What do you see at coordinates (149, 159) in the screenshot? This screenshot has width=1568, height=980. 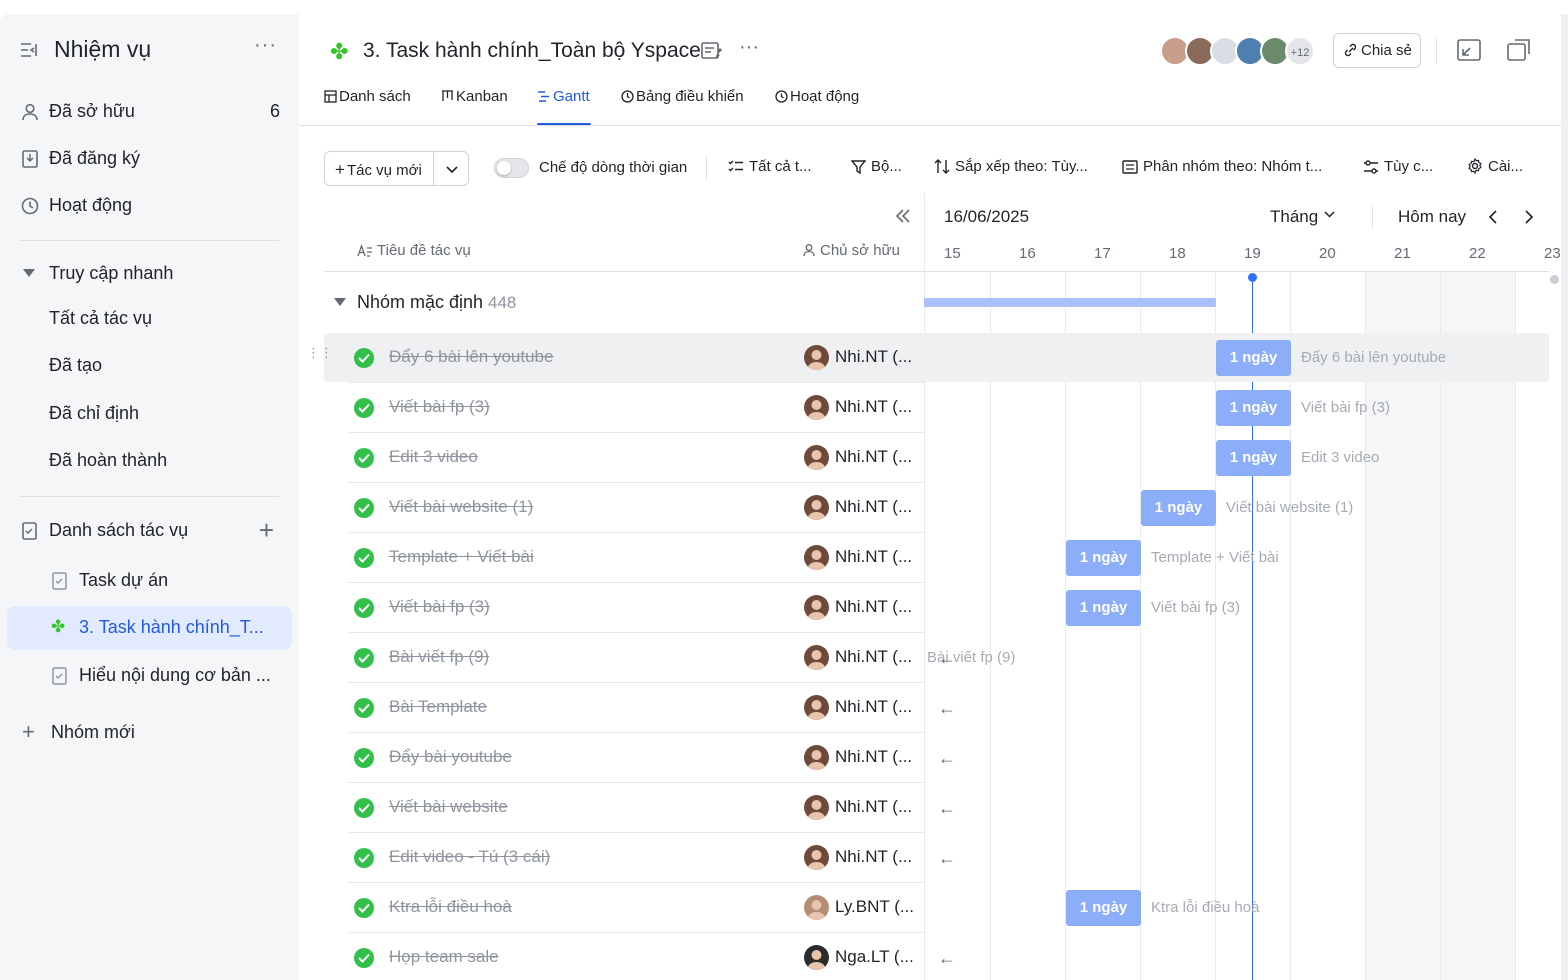 I see `sidebar-item-subscribed: Đã đăng ký` at bounding box center [149, 159].